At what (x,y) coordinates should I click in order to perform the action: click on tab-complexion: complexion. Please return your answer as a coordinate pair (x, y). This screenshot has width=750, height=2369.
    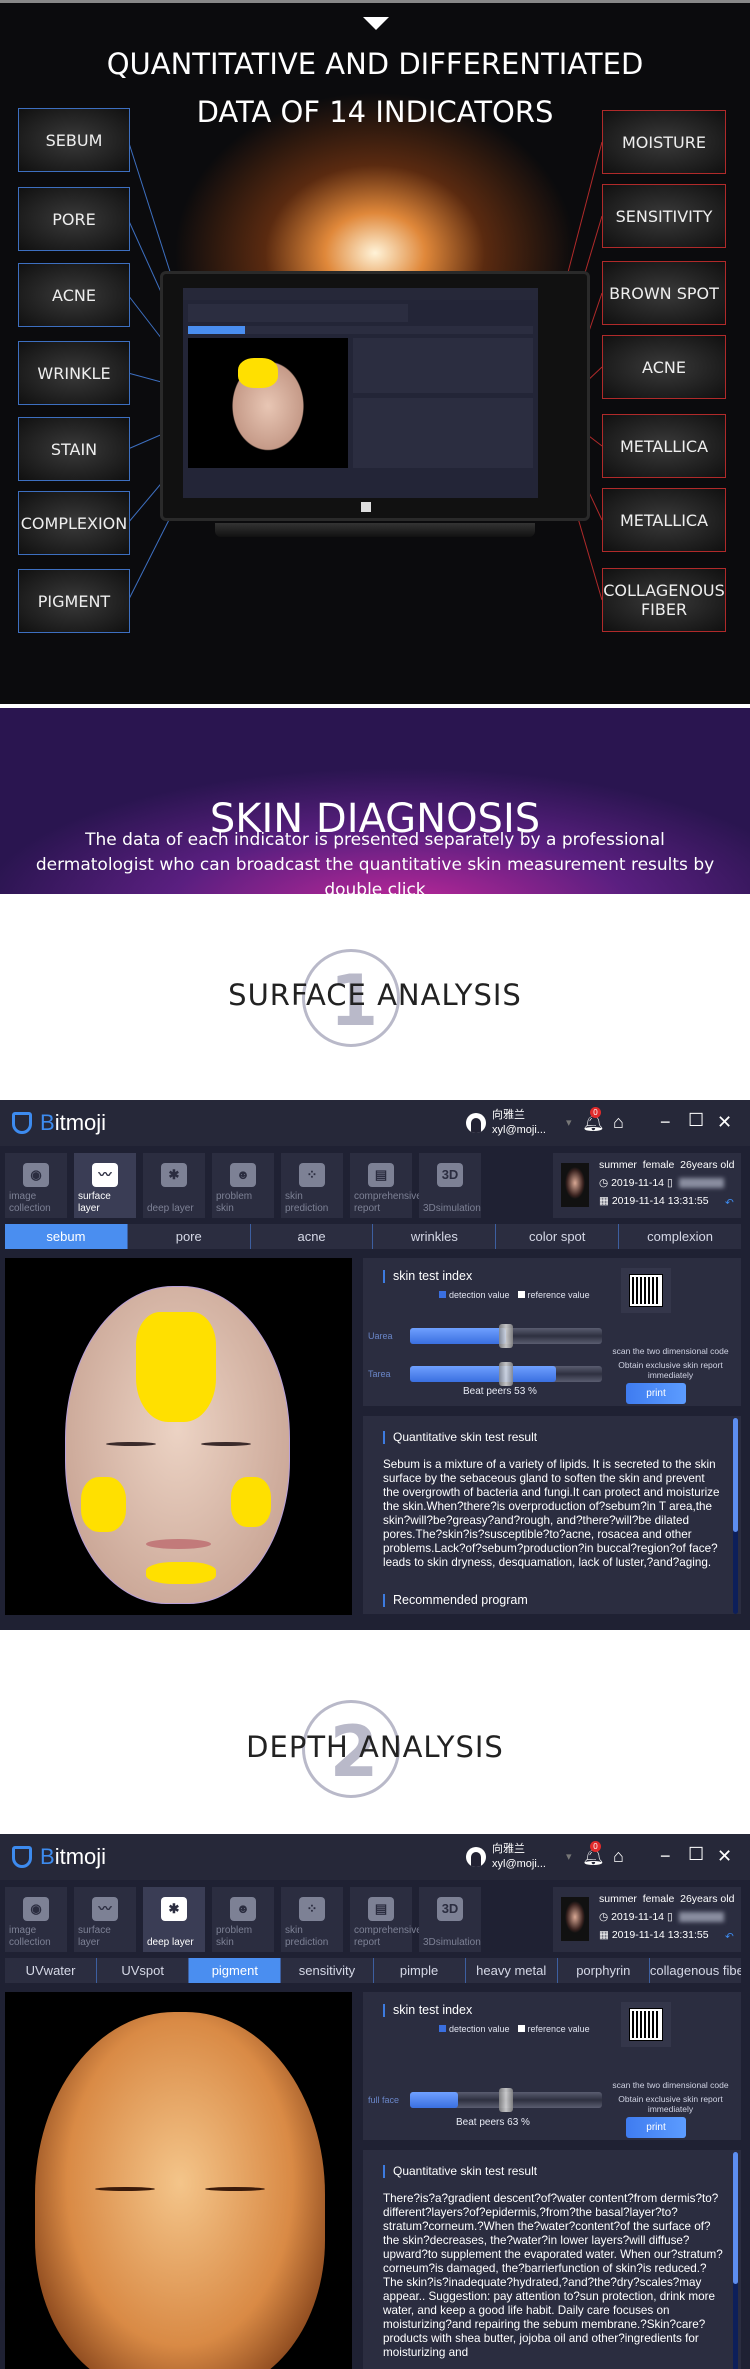
    Looking at the image, I should click on (679, 1236).